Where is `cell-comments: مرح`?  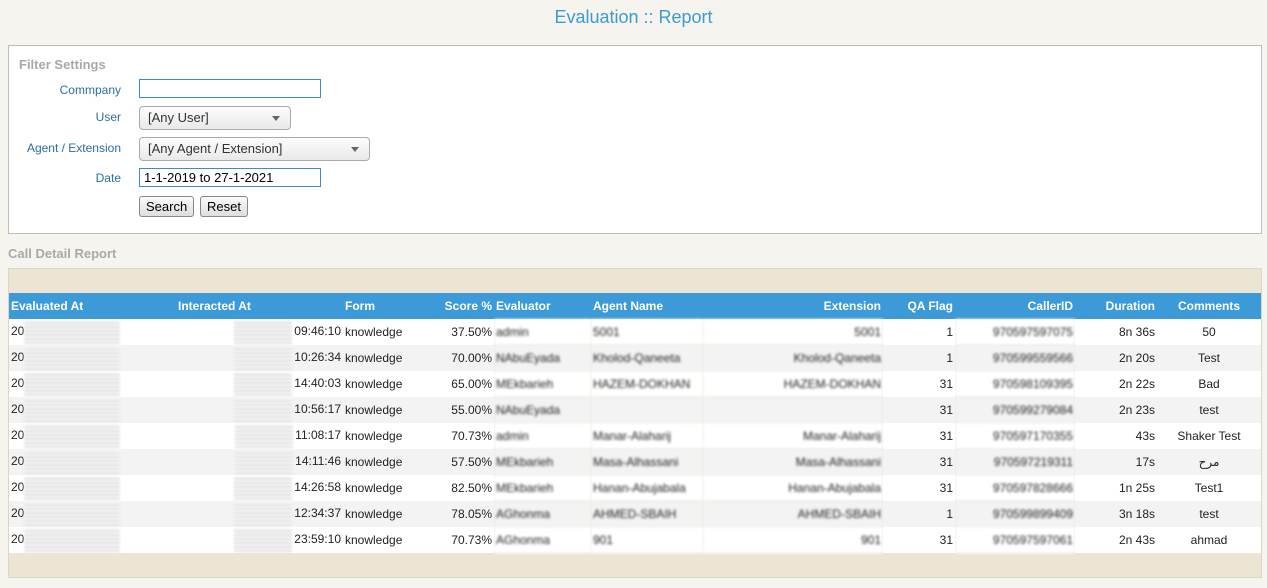 cell-comments: مرح is located at coordinates (1209, 462).